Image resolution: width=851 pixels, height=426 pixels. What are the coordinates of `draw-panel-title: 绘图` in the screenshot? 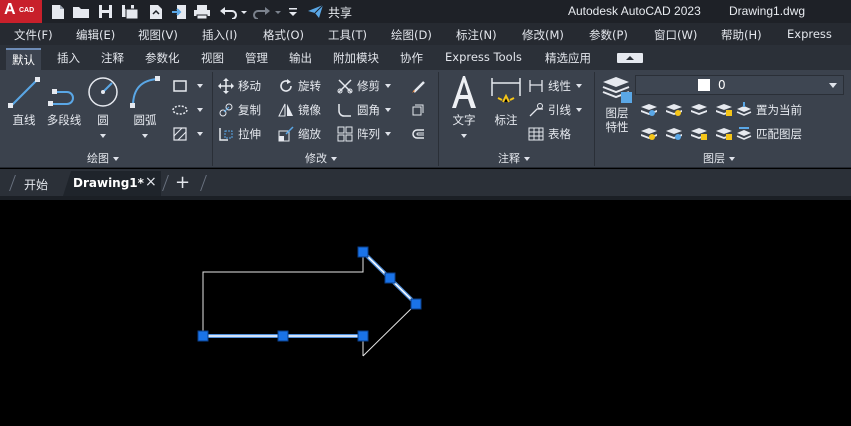 It's located at (103, 158).